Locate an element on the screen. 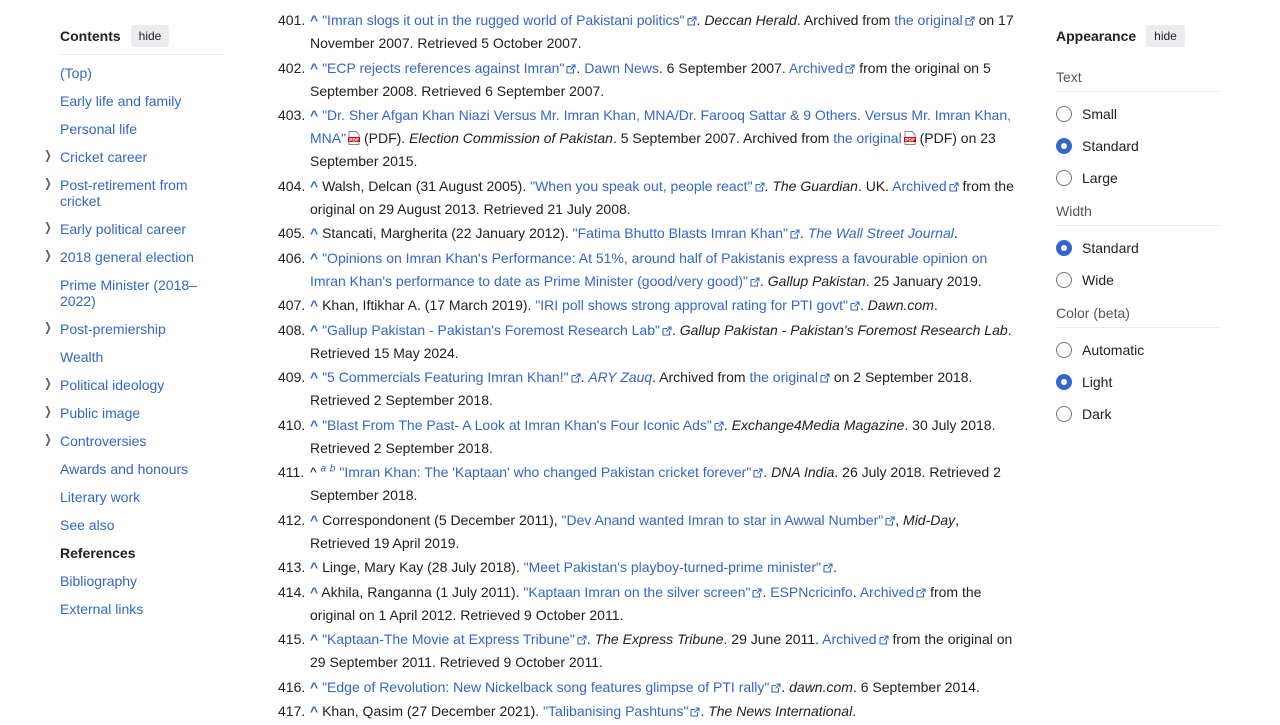 This screenshot has height=725, width=1280. toc-item-label: Early political career is located at coordinates (123, 229).